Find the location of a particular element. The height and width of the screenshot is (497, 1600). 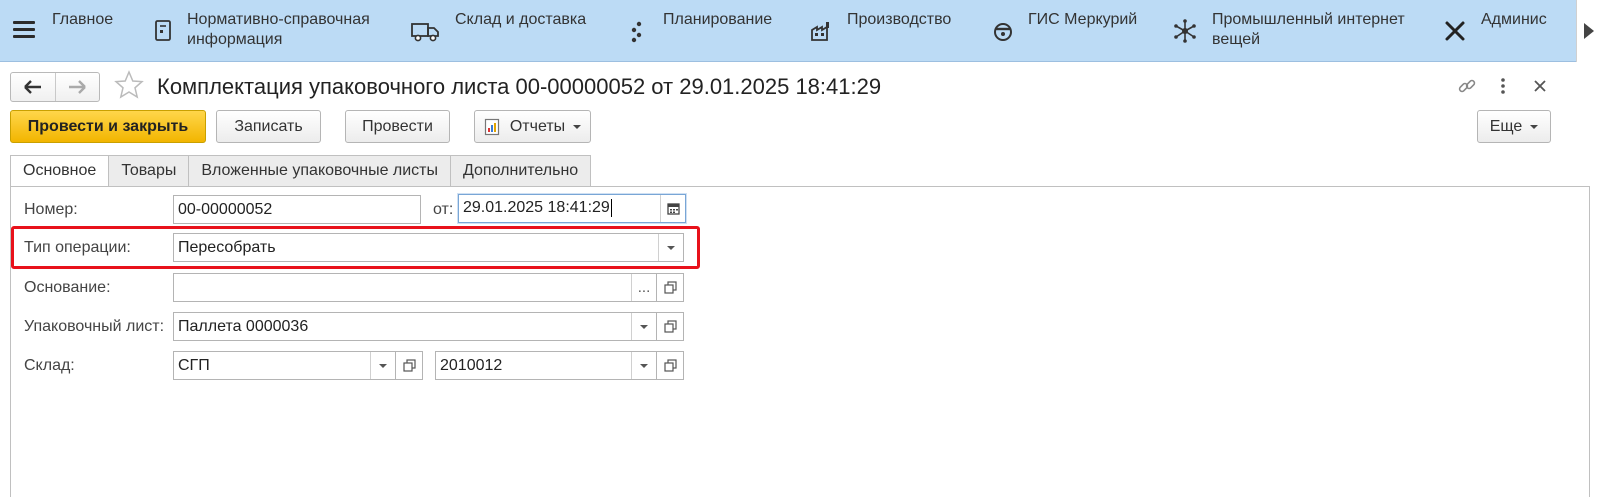

warehouse-open-button is located at coordinates (409, 365).